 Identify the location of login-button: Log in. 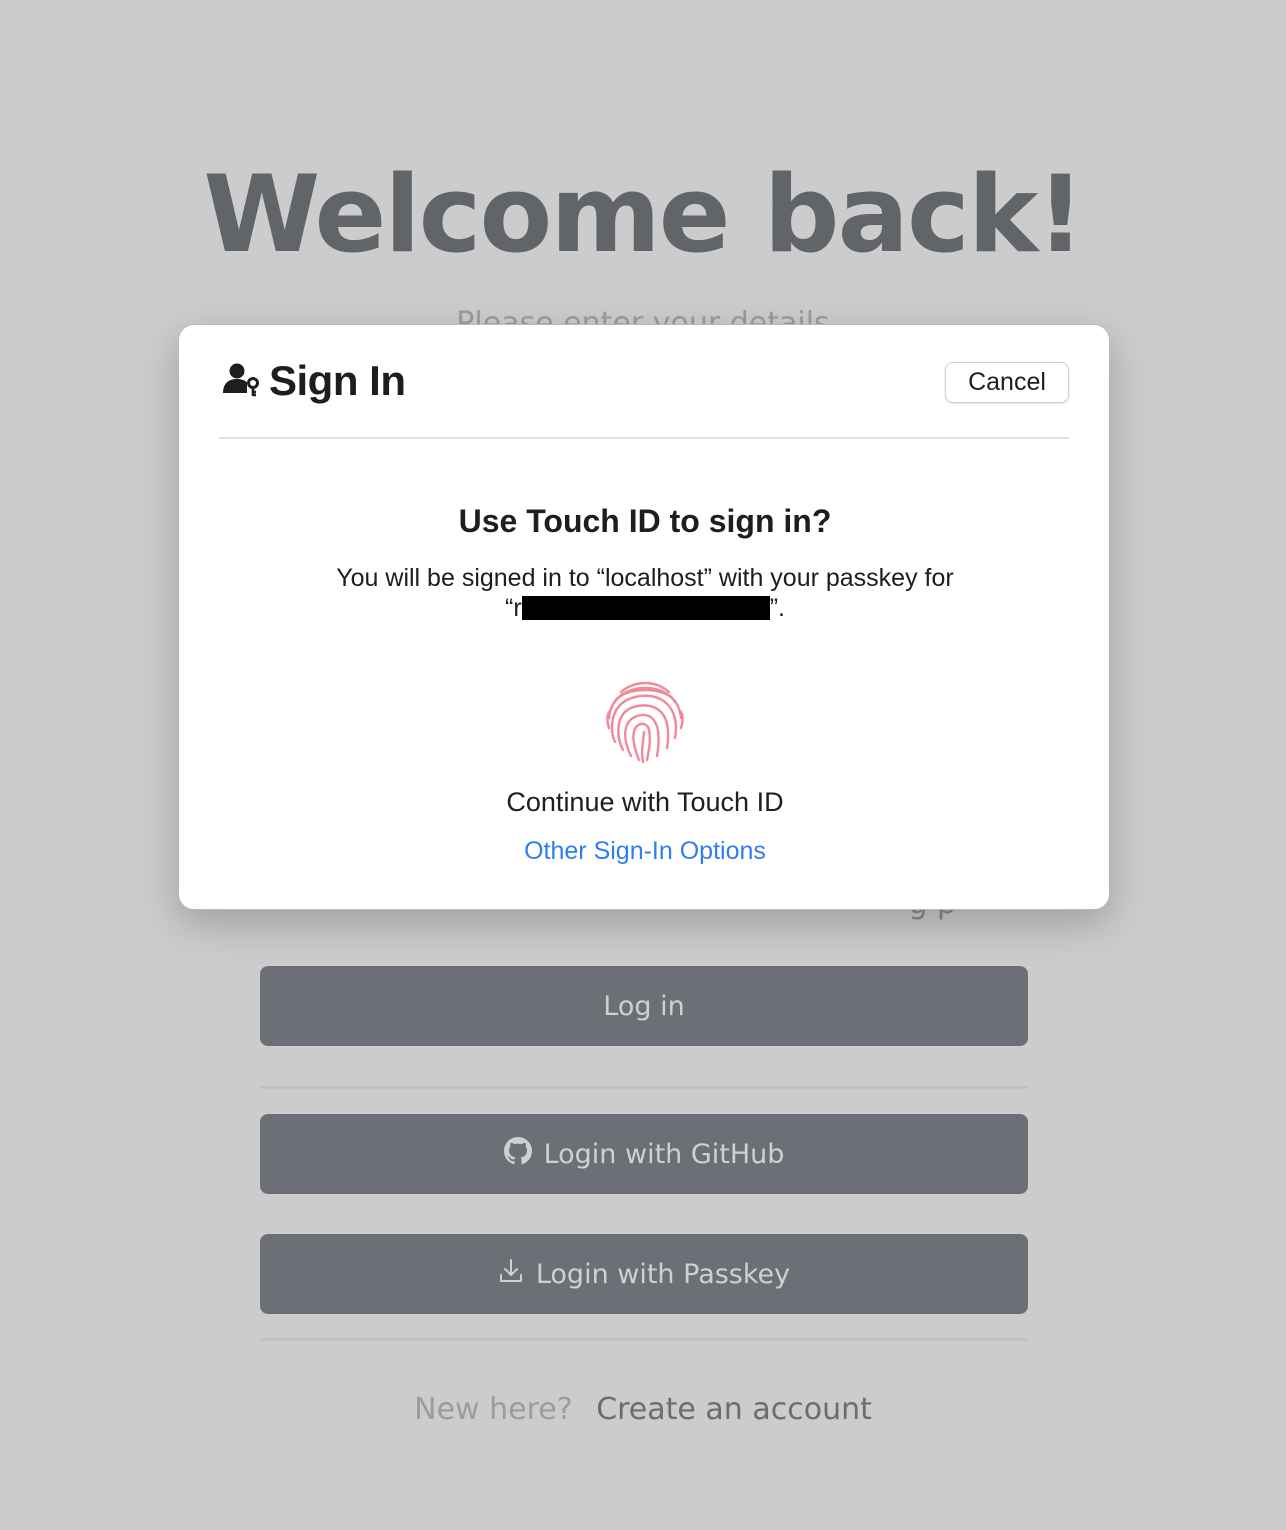
(644, 1006).